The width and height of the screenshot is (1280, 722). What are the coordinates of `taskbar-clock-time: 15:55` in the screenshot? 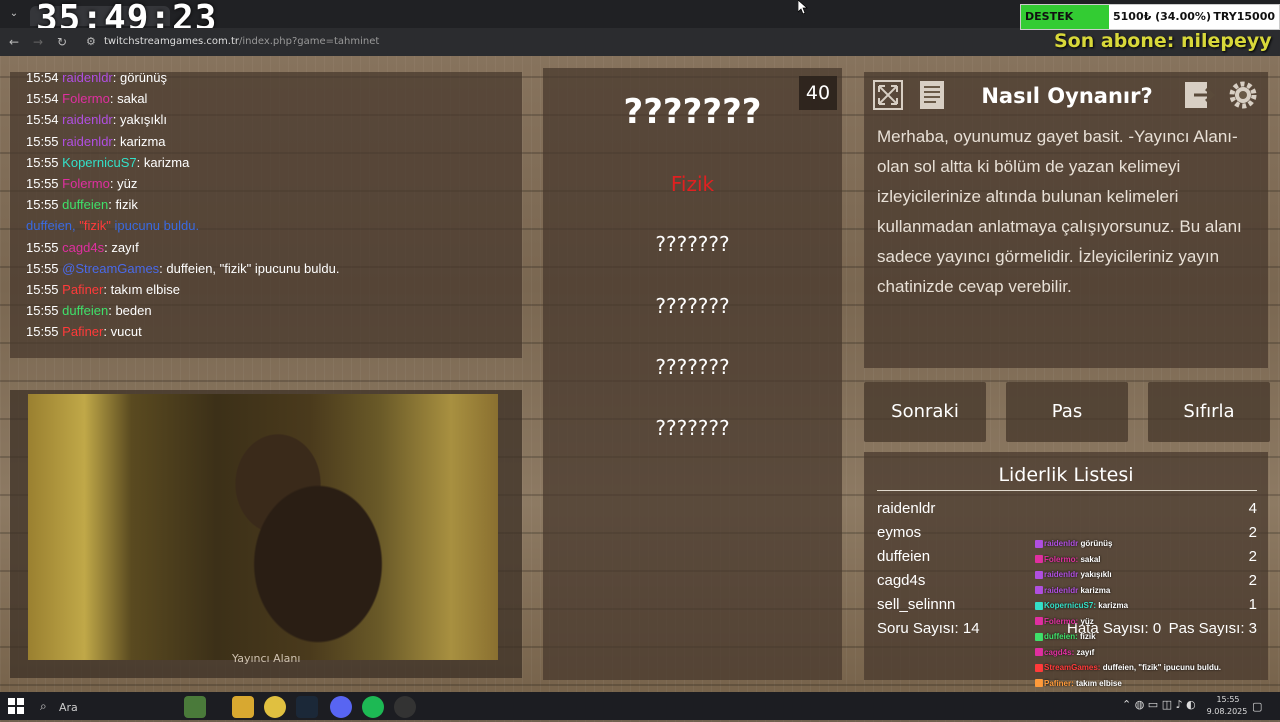 It's located at (1228, 699).